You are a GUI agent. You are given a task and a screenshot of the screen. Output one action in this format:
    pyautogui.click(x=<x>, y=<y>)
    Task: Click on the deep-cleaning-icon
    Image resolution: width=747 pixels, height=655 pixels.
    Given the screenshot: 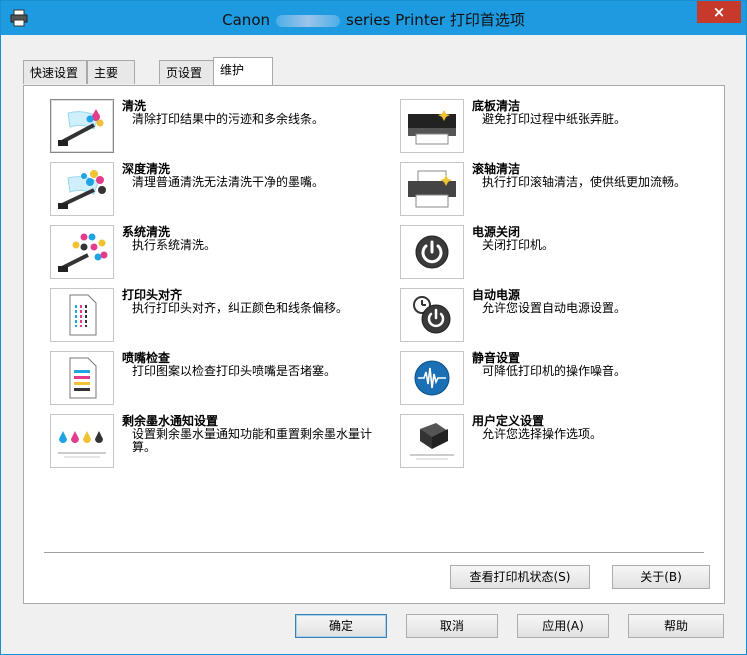 What is the action you would take?
    pyautogui.click(x=82, y=189)
    